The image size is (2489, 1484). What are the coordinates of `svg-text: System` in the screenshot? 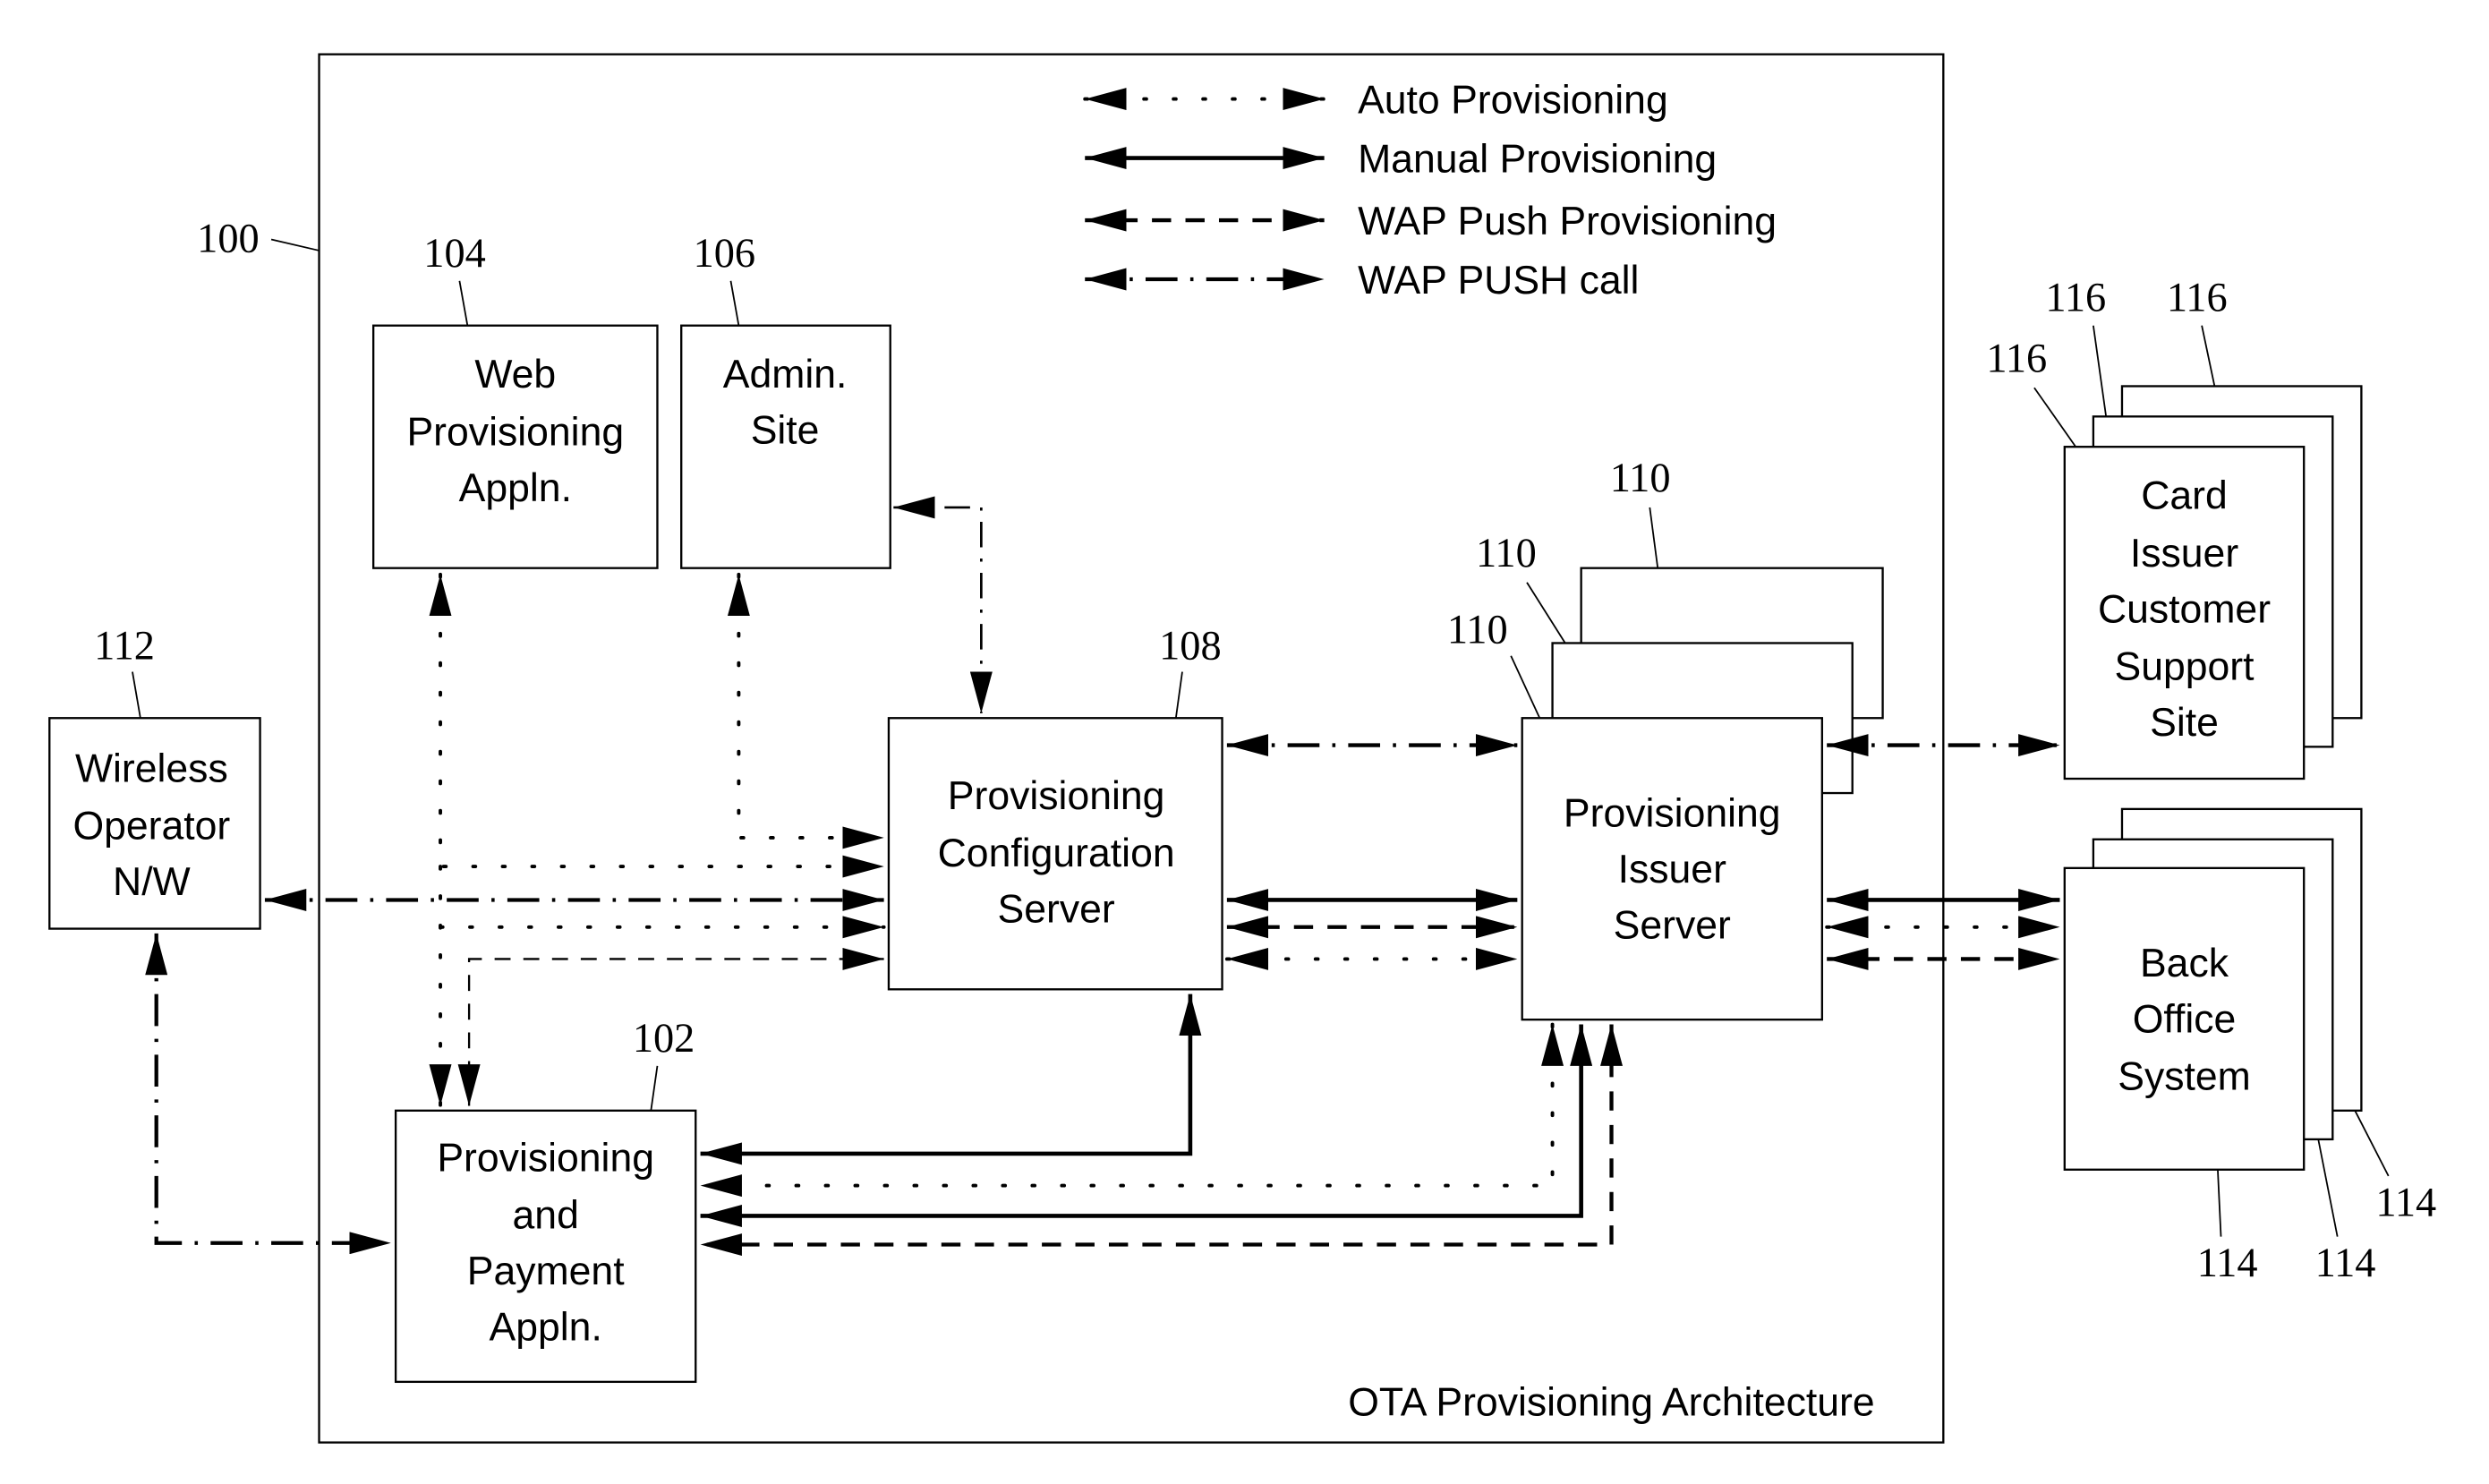 It's located at (2184, 1077).